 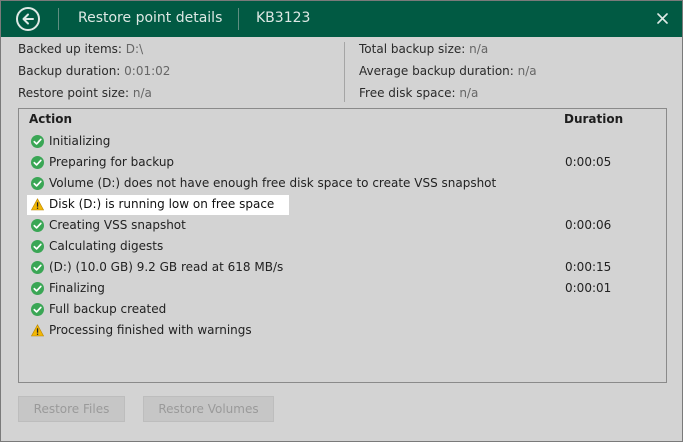 I want to click on close-button, so click(x=662, y=18).